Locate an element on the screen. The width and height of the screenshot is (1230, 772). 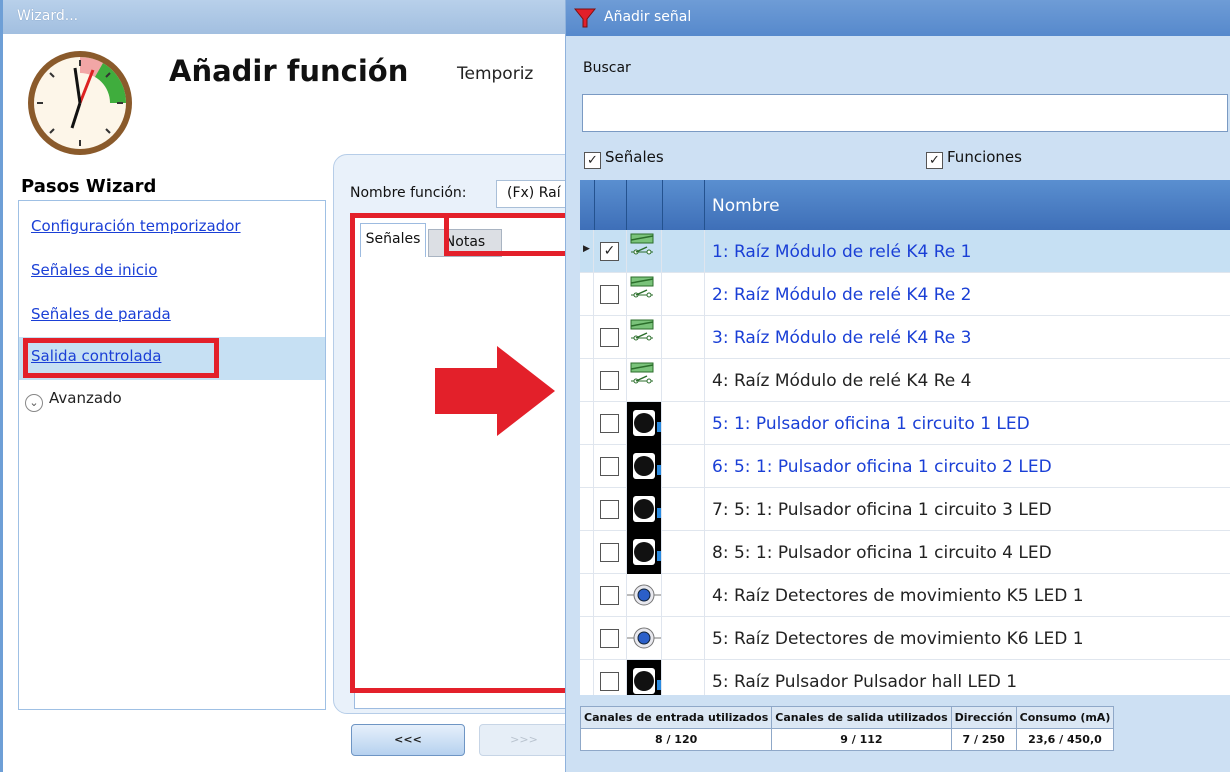
stat-header-address: Dirección is located at coordinates (983, 717).